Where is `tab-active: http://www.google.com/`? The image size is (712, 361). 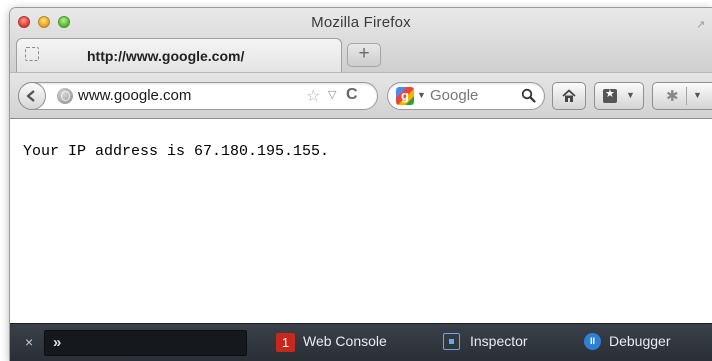
tab-active: http://www.google.com/ is located at coordinates (179, 55).